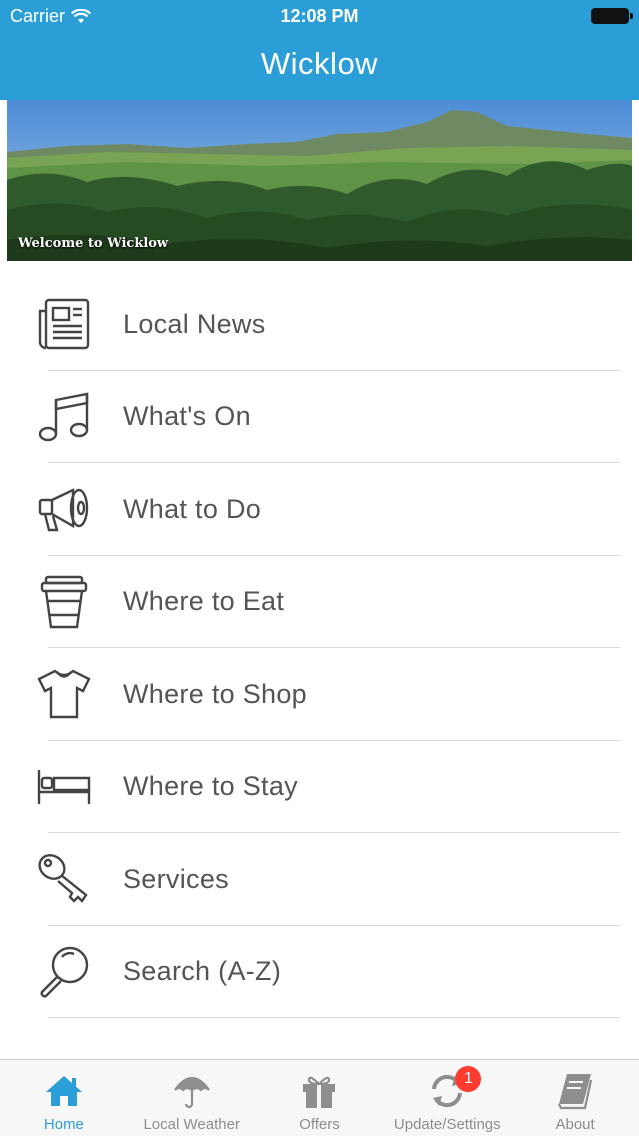  What do you see at coordinates (319, 972) in the screenshot?
I see `menu-item-search: Search (A-Z)` at bounding box center [319, 972].